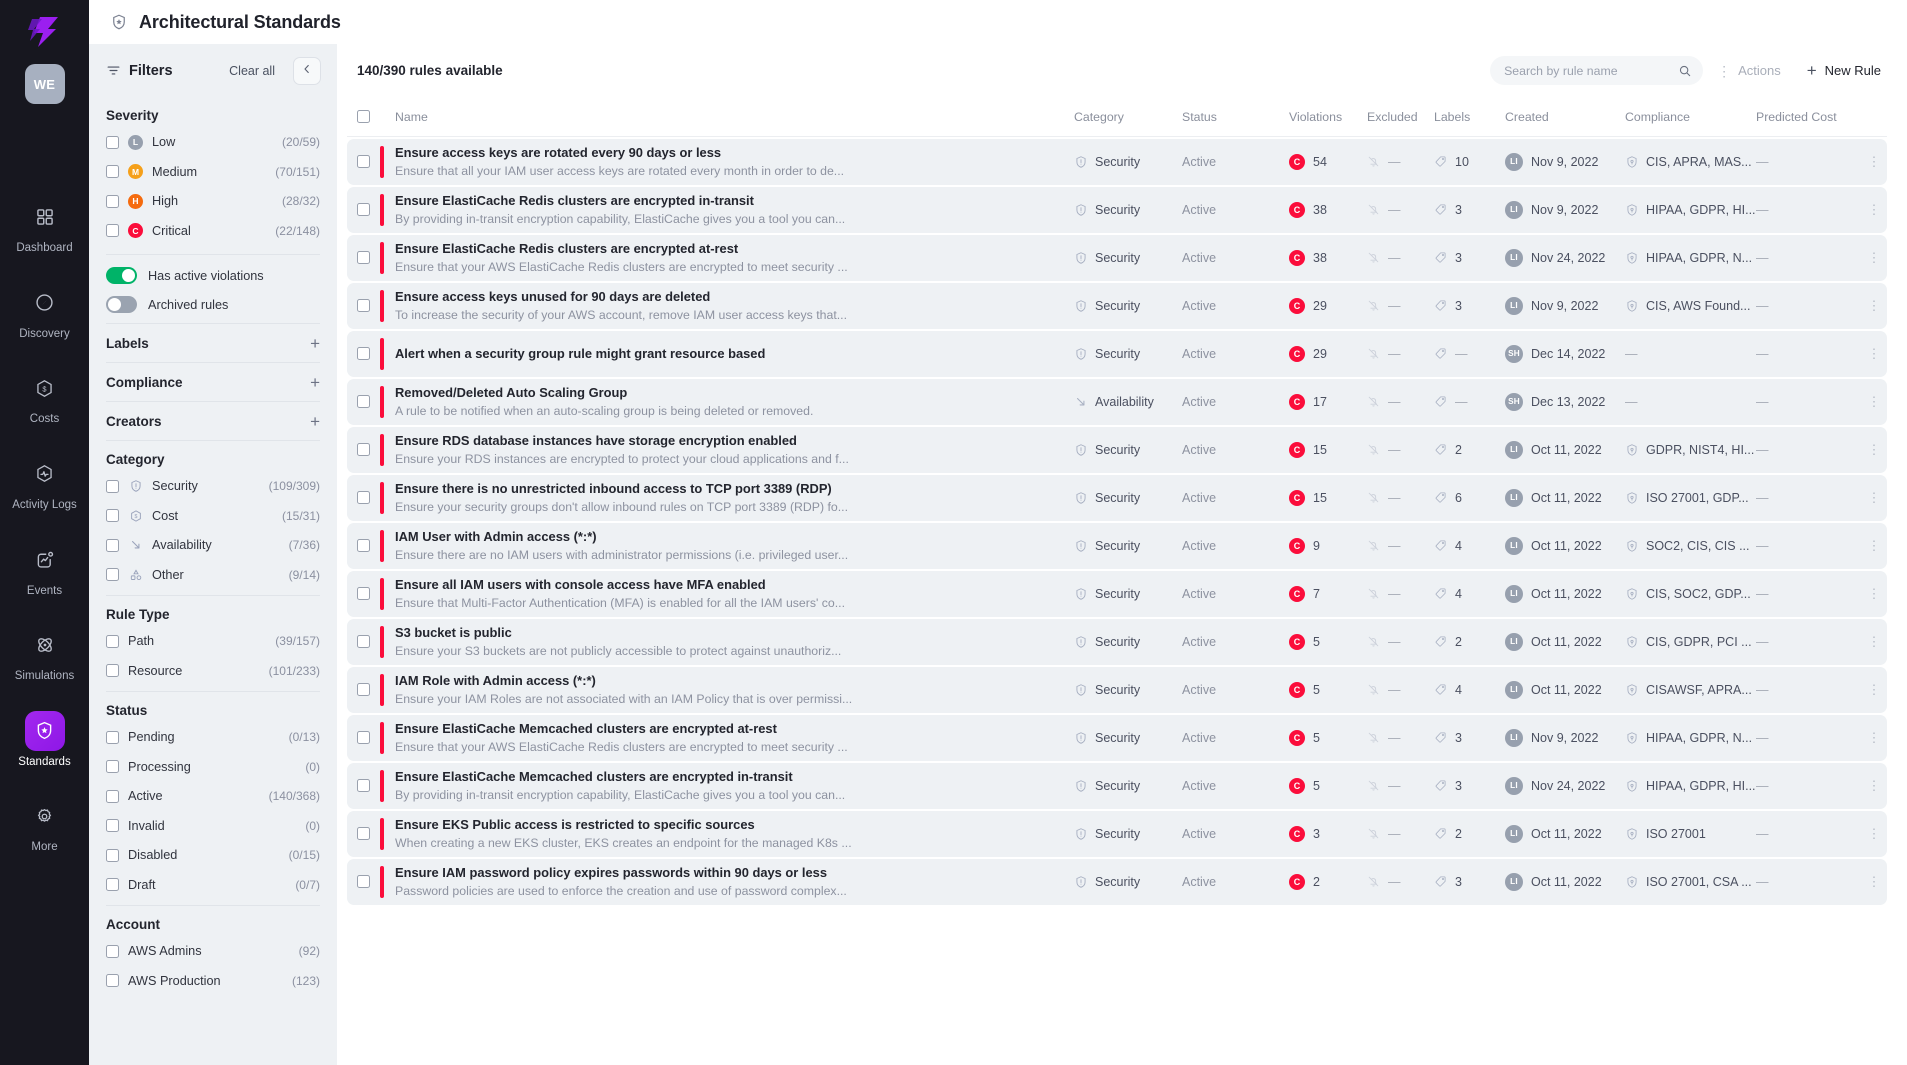  I want to click on filter-option-aws-production: AWS Production (123), so click(213, 981).